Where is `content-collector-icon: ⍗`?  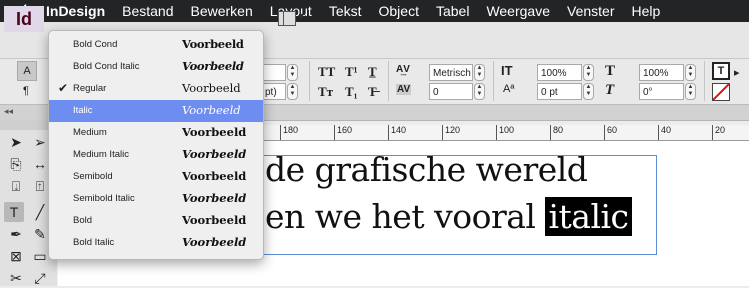 content-collector-icon: ⍗ is located at coordinates (16, 186).